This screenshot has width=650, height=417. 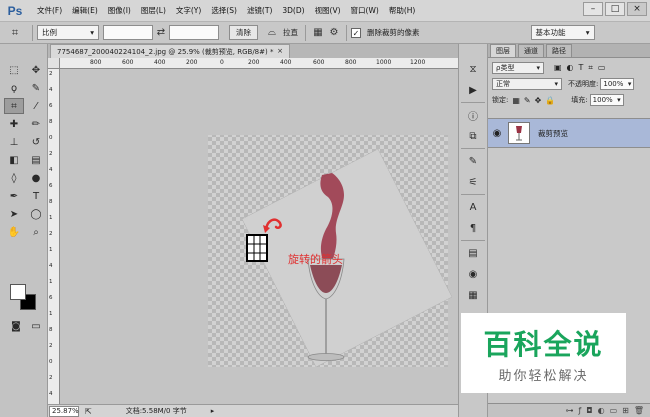 What do you see at coordinates (639, 410) in the screenshot?
I see `trash-icon: 🗑` at bounding box center [639, 410].